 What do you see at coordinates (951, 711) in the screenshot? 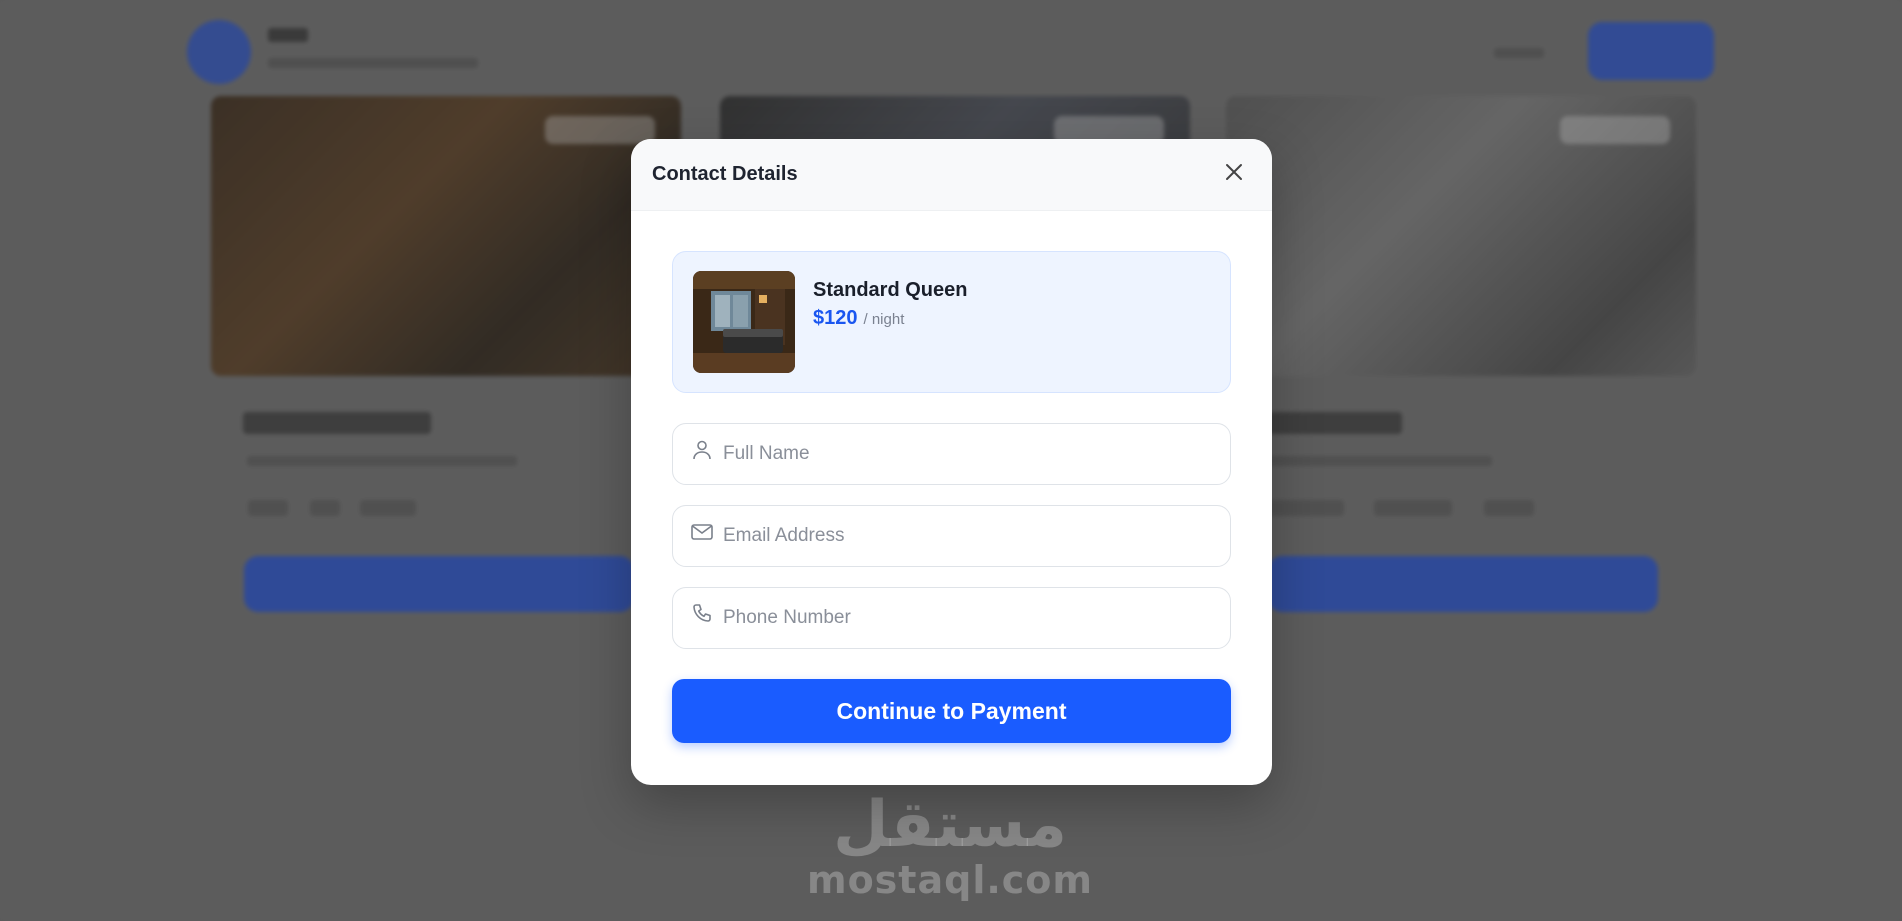
I see `continue-to-payment-button: Continue to Payment` at bounding box center [951, 711].